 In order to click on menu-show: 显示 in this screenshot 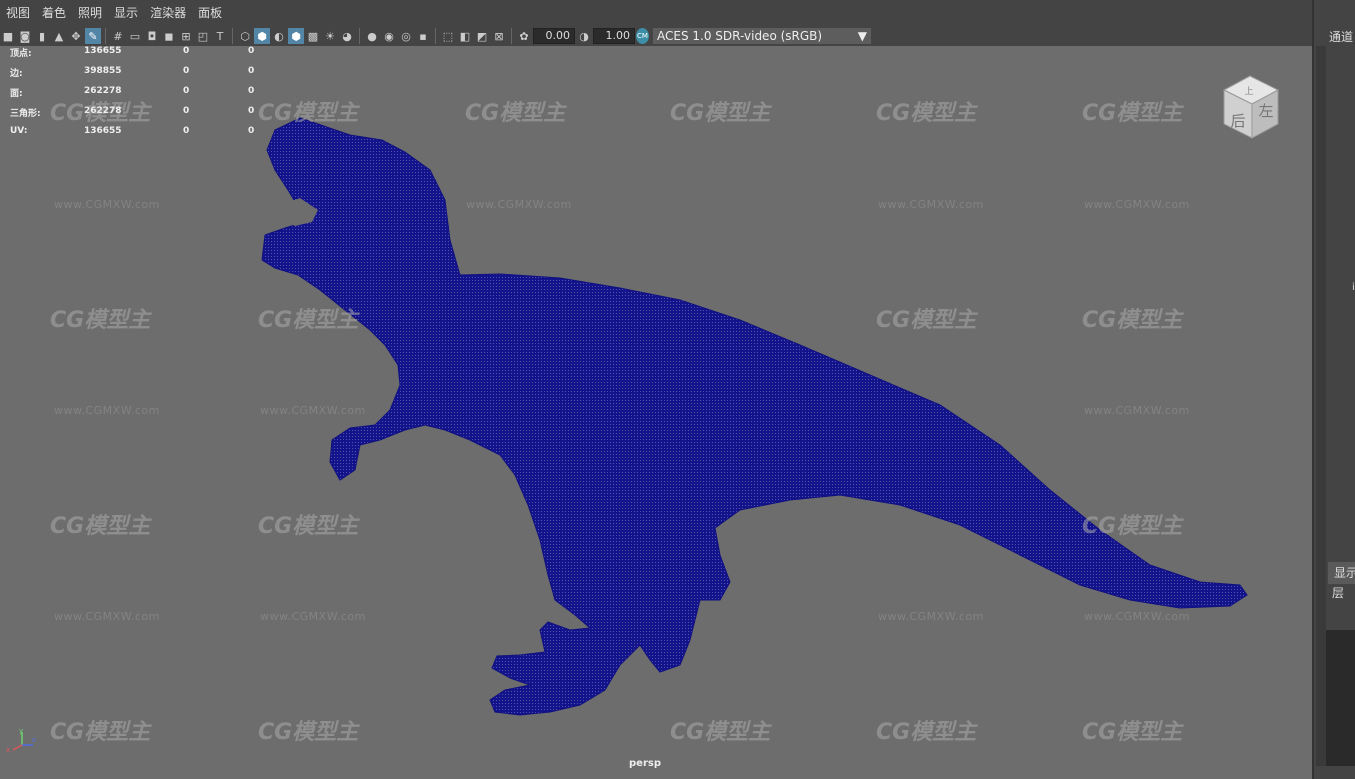, I will do `click(126, 13)`.